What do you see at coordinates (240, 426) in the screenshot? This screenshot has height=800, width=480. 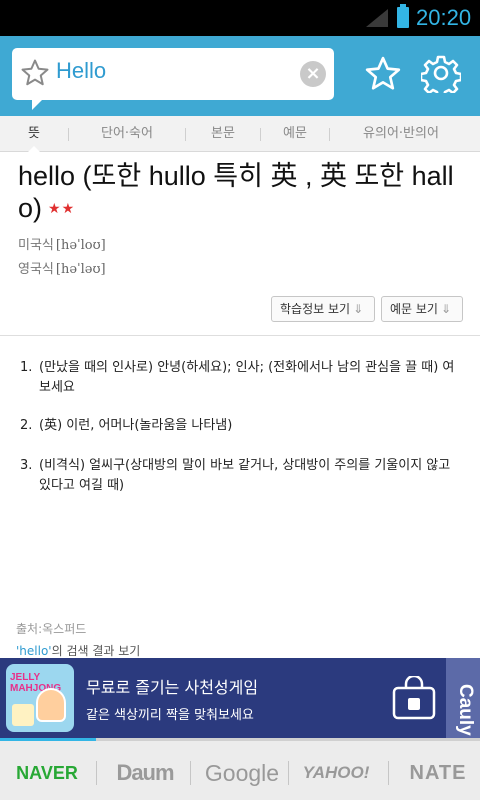 I see `definition-item: 2. (英) 이런, 어머나(놀라움을 나타냄)` at bounding box center [240, 426].